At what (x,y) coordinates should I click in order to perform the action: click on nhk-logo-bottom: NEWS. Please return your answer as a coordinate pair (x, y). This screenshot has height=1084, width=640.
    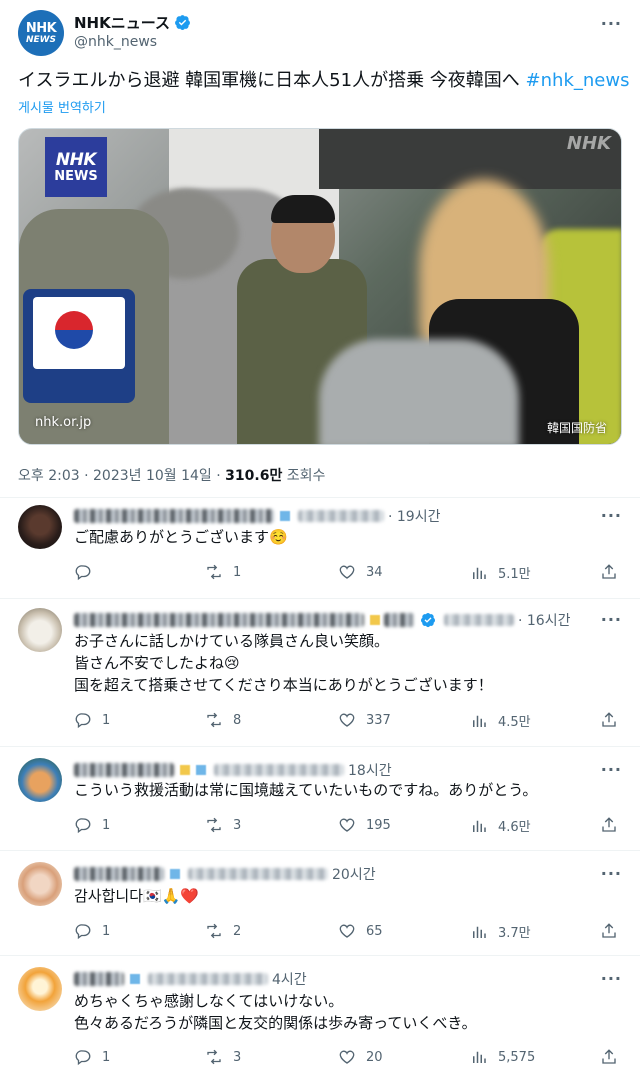
    Looking at the image, I should click on (76, 176).